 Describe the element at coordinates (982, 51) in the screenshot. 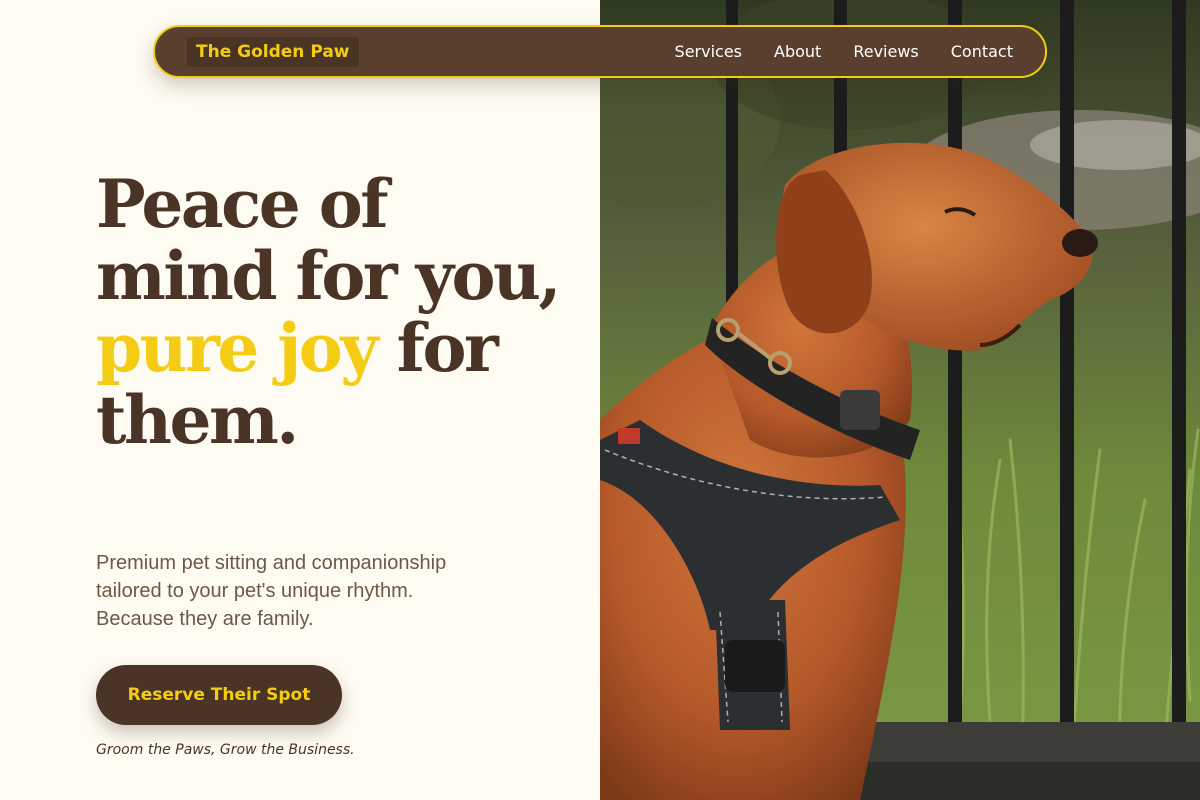

I see `nav-link-contact: Contact` at that location.